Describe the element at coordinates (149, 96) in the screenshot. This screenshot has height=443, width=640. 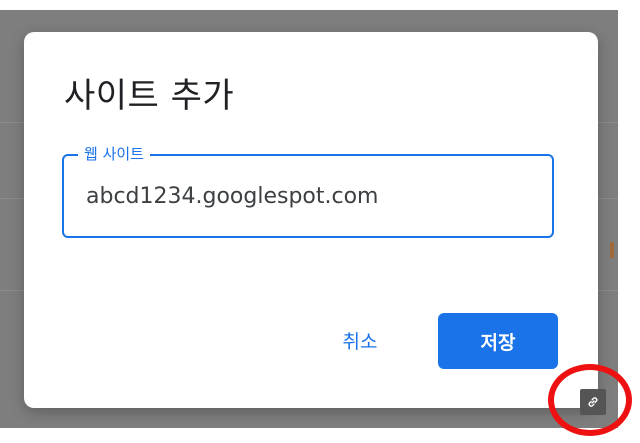
I see `dialog-title: 사이트 추가` at that location.